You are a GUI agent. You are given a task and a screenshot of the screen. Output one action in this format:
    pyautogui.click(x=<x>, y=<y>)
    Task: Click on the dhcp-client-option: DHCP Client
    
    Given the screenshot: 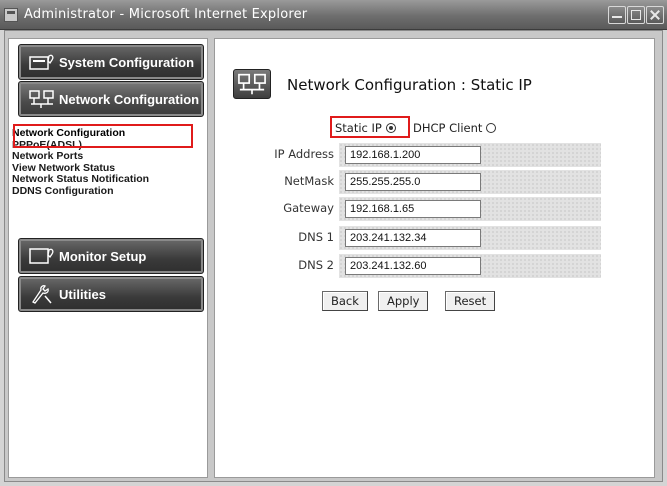 What is the action you would take?
    pyautogui.click(x=455, y=128)
    